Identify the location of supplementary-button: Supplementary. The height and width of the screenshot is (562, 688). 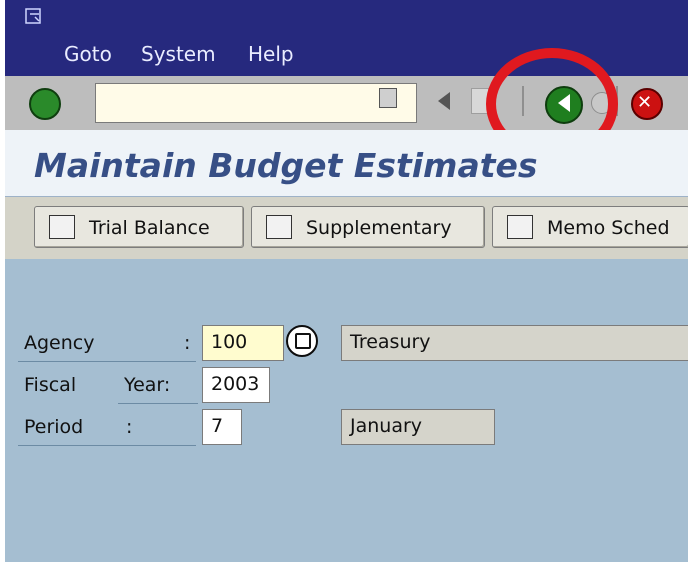
(368, 227).